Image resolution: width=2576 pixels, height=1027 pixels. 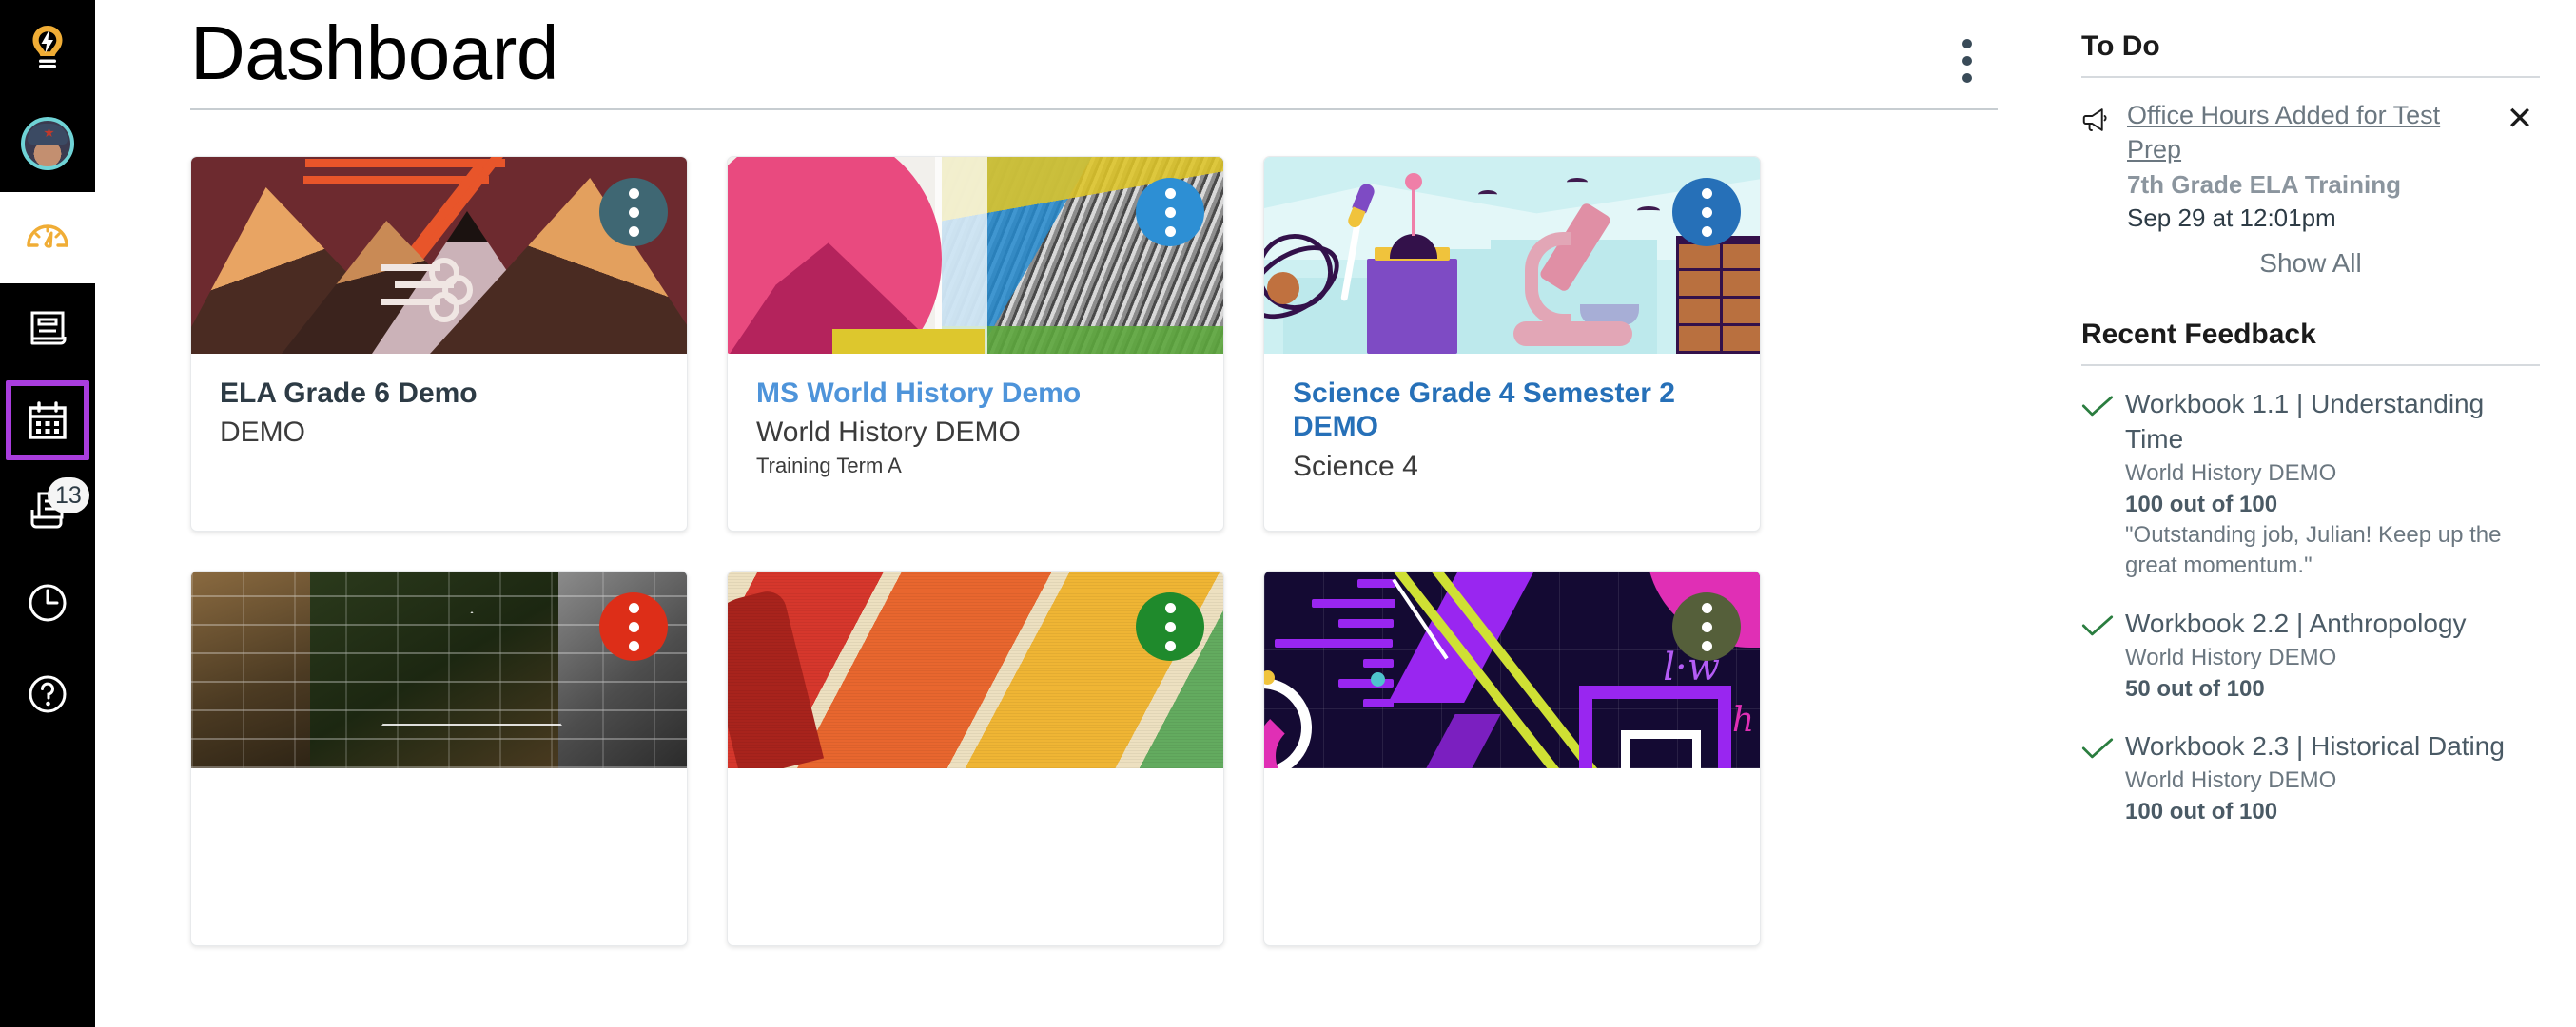 What do you see at coordinates (2311, 264) in the screenshot?
I see `show-all-button: Show All` at bounding box center [2311, 264].